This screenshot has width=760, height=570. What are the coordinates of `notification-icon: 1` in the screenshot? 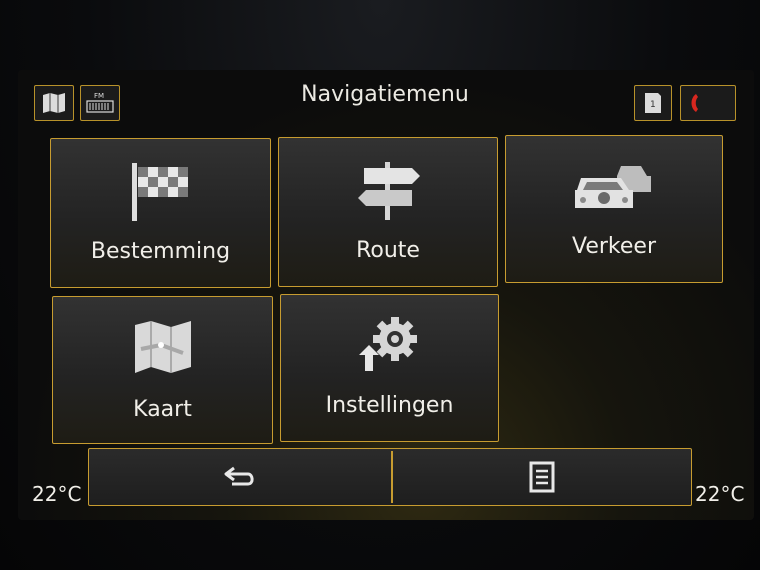 It's located at (653, 103).